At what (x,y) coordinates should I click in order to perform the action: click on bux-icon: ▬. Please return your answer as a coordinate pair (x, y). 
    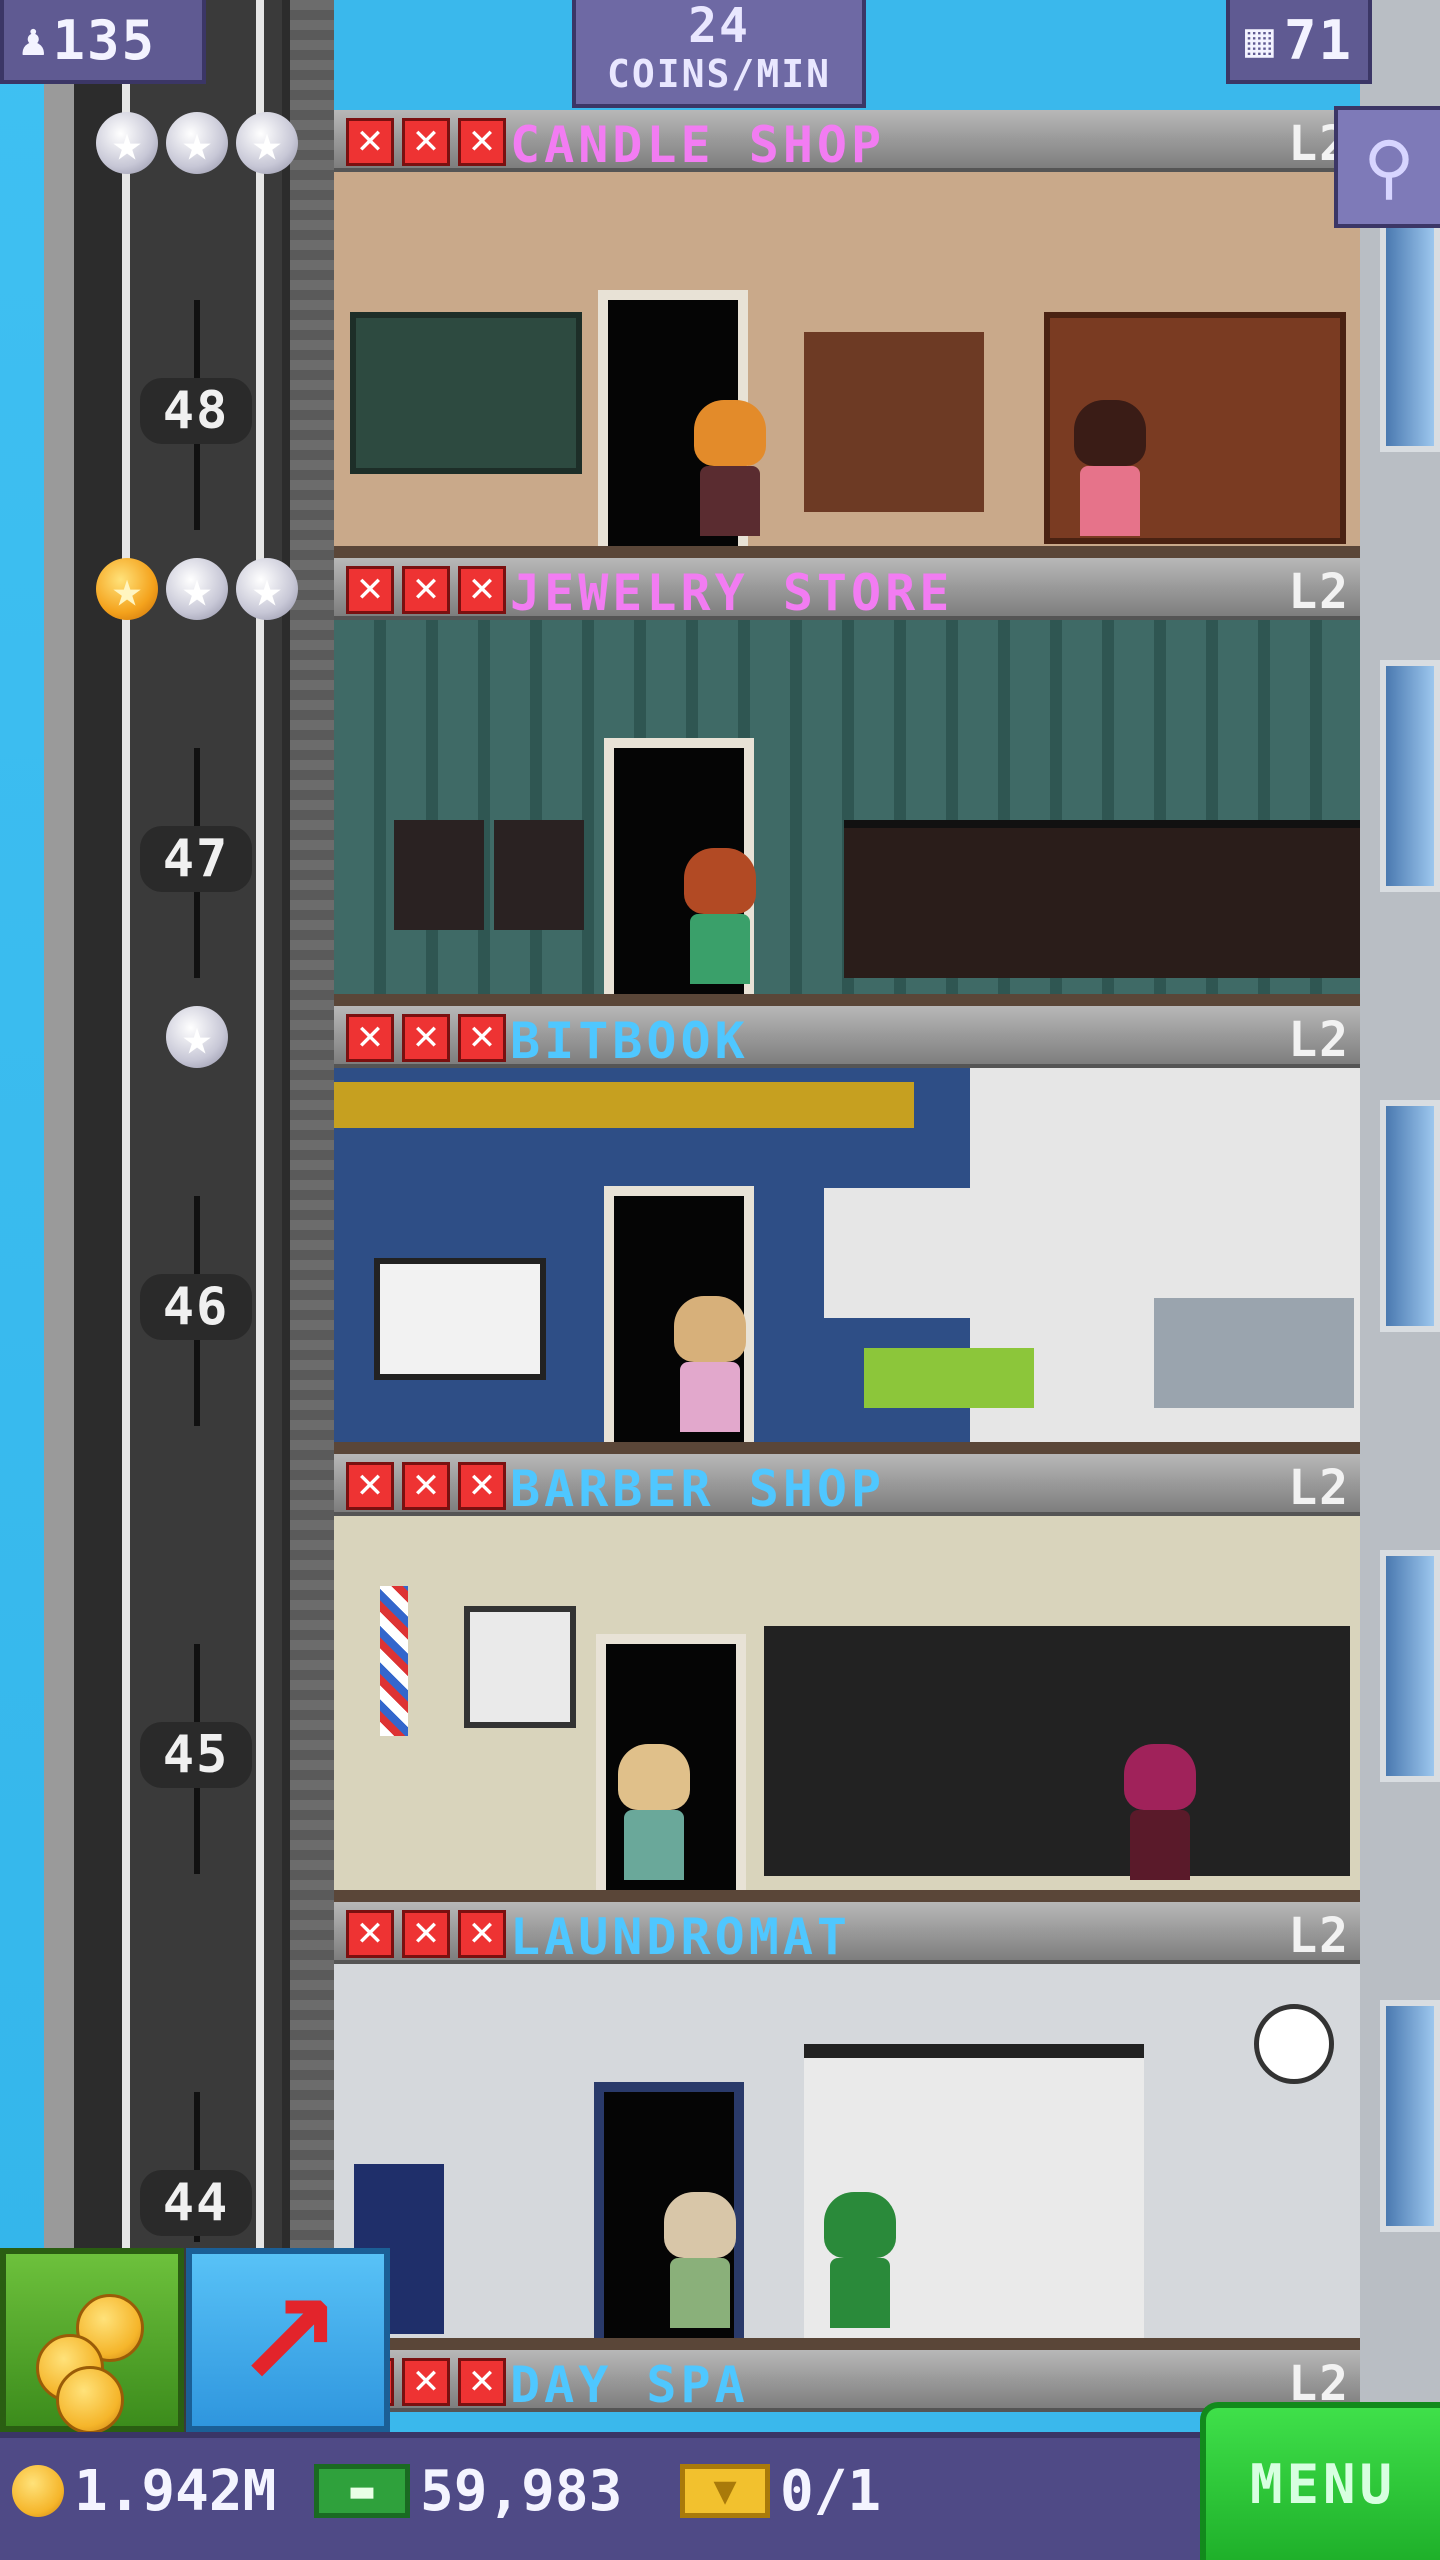
    Looking at the image, I should click on (362, 2491).